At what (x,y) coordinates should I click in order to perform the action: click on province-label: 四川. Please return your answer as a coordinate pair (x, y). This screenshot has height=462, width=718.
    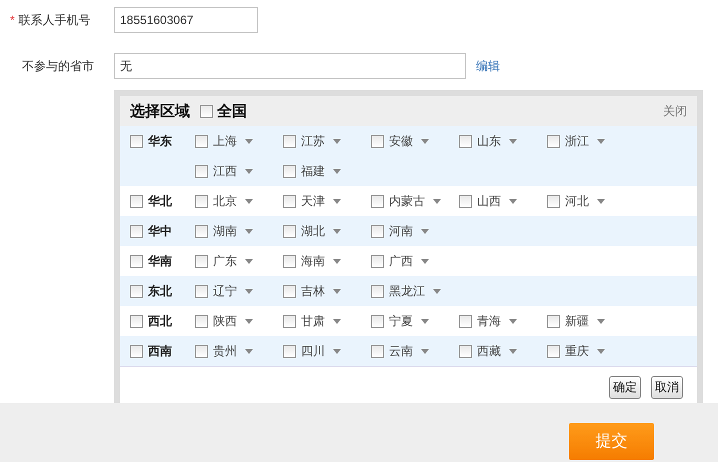
    Looking at the image, I should click on (313, 351).